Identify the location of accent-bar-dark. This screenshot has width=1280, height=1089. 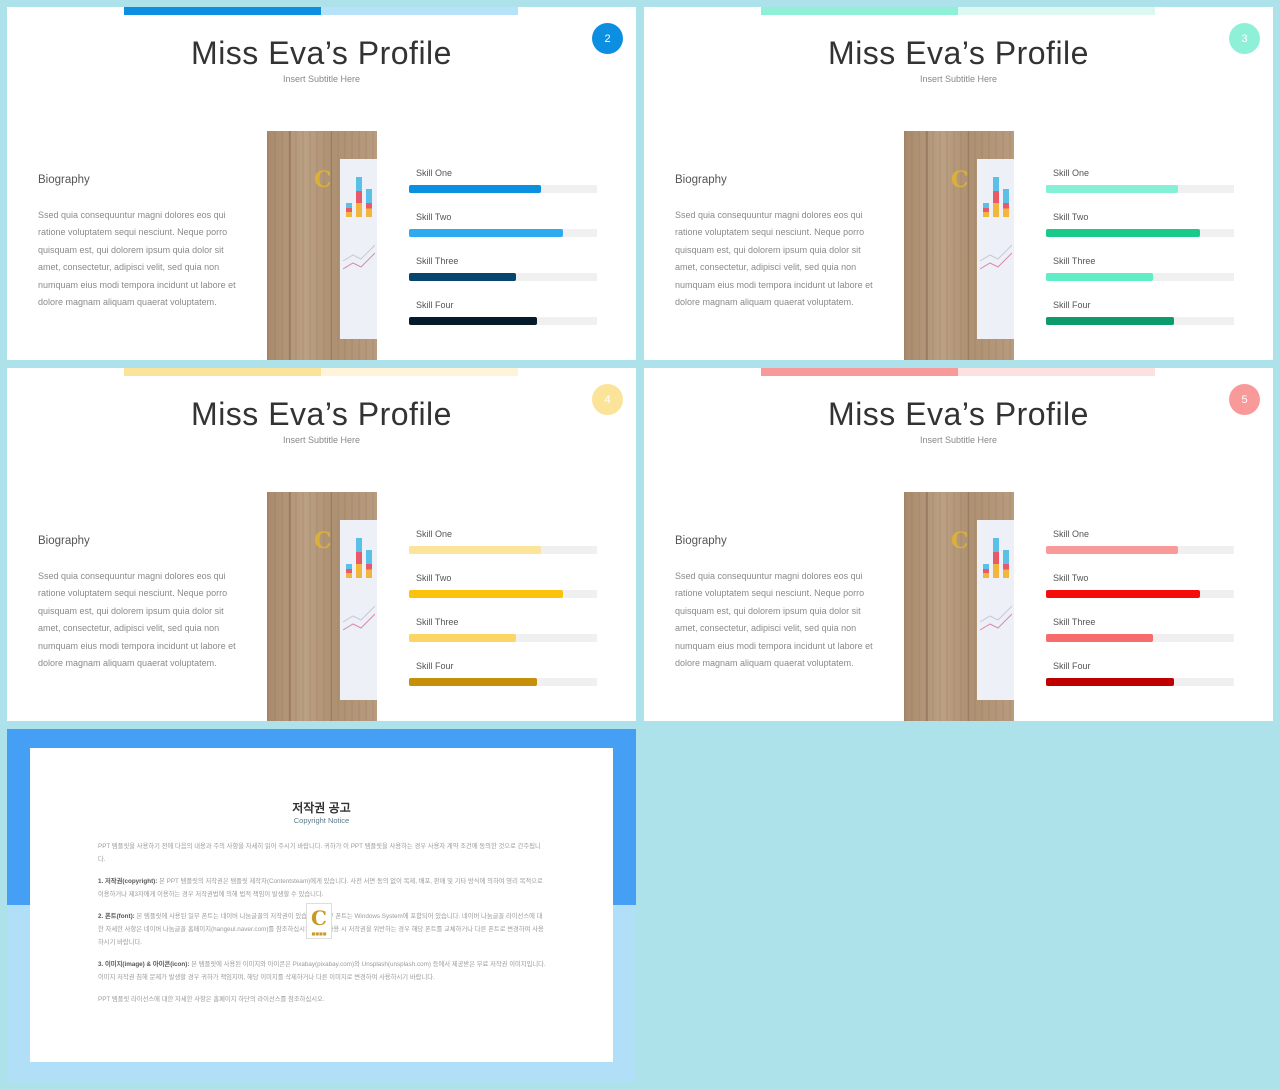
(222, 11).